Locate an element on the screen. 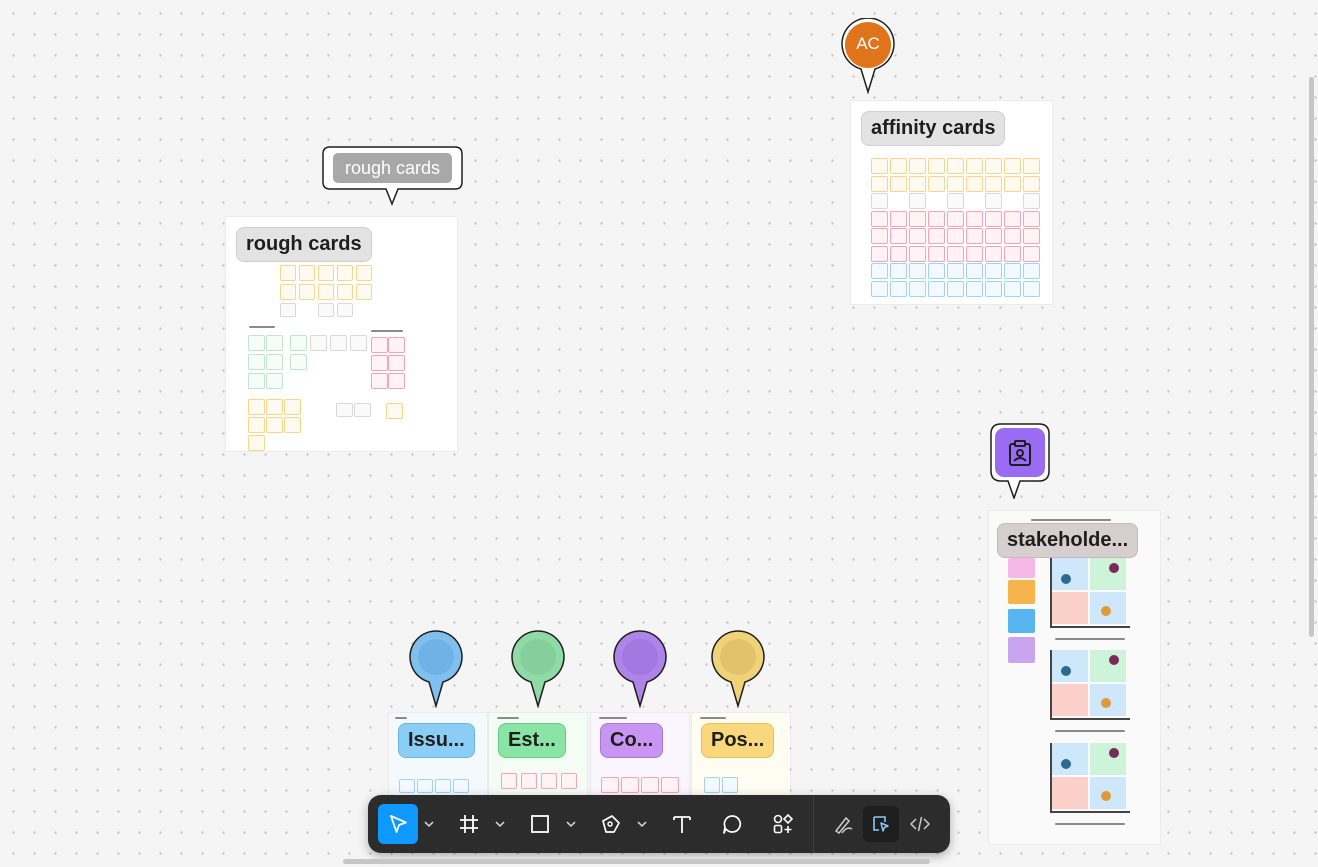 This screenshot has height=867, width=1318. pencil-scribble-icon is located at coordinates (843, 825).